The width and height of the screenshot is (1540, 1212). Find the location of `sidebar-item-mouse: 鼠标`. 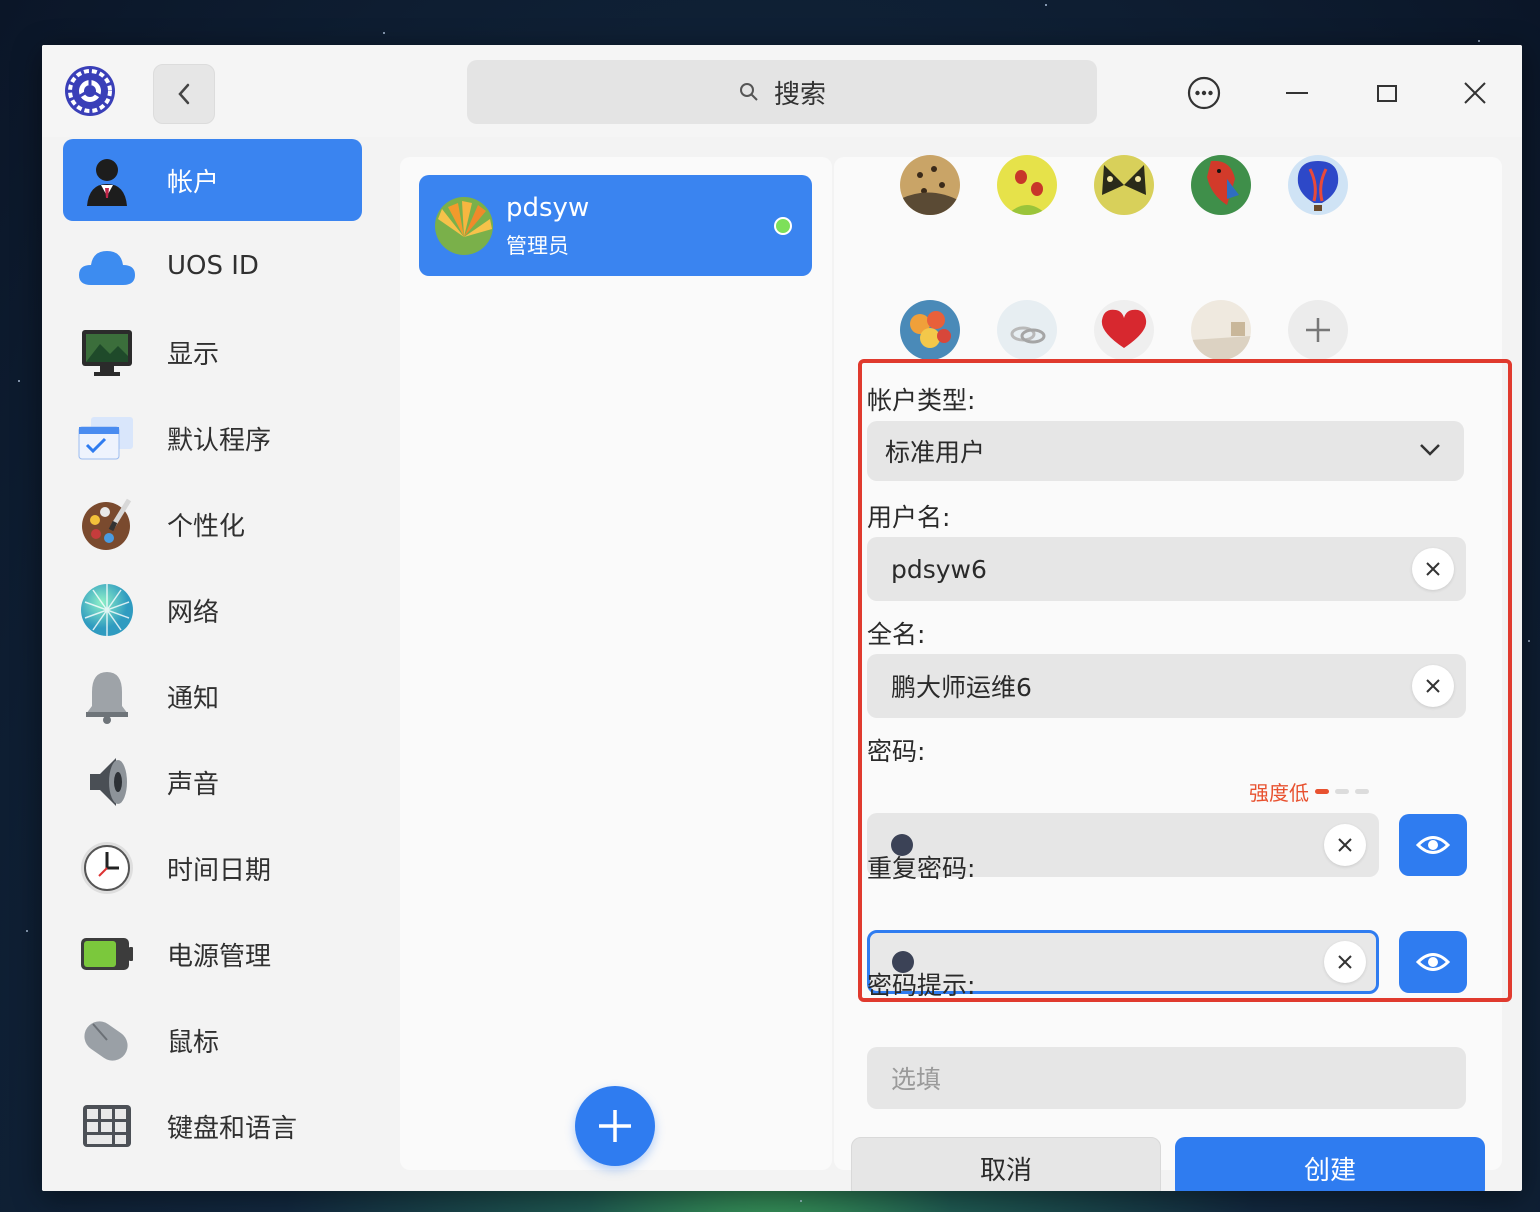

sidebar-item-mouse: 鼠标 is located at coordinates (212, 1040).